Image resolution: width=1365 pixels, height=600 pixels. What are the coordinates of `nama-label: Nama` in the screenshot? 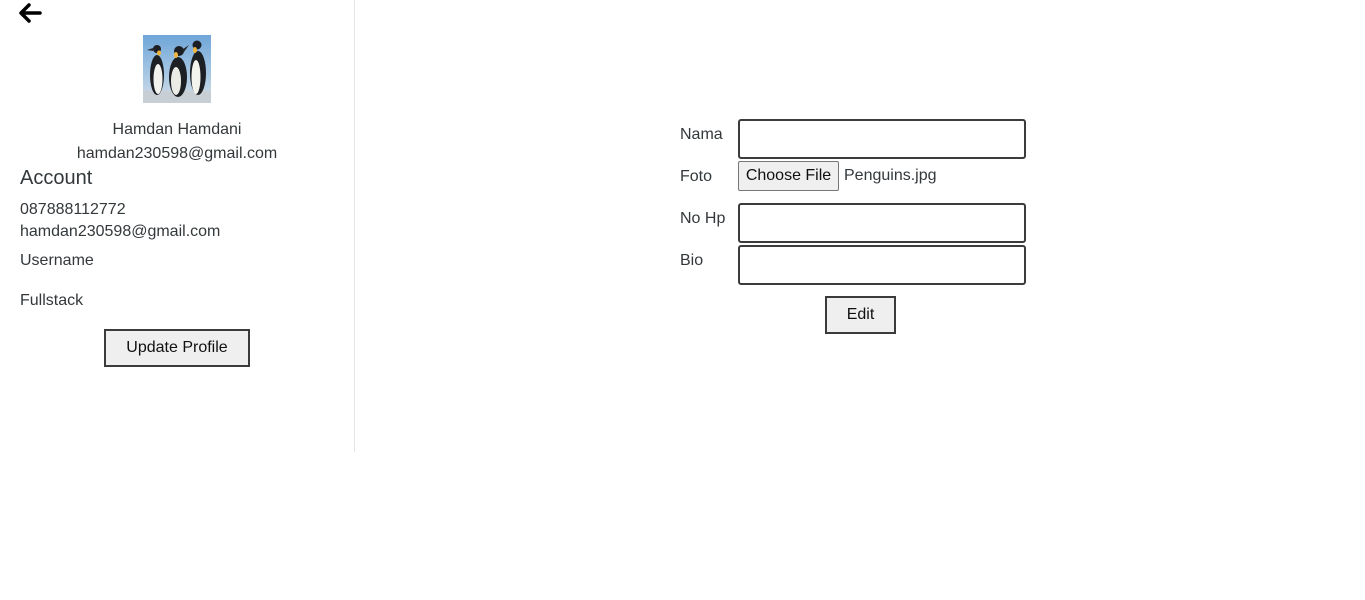 It's located at (701, 134).